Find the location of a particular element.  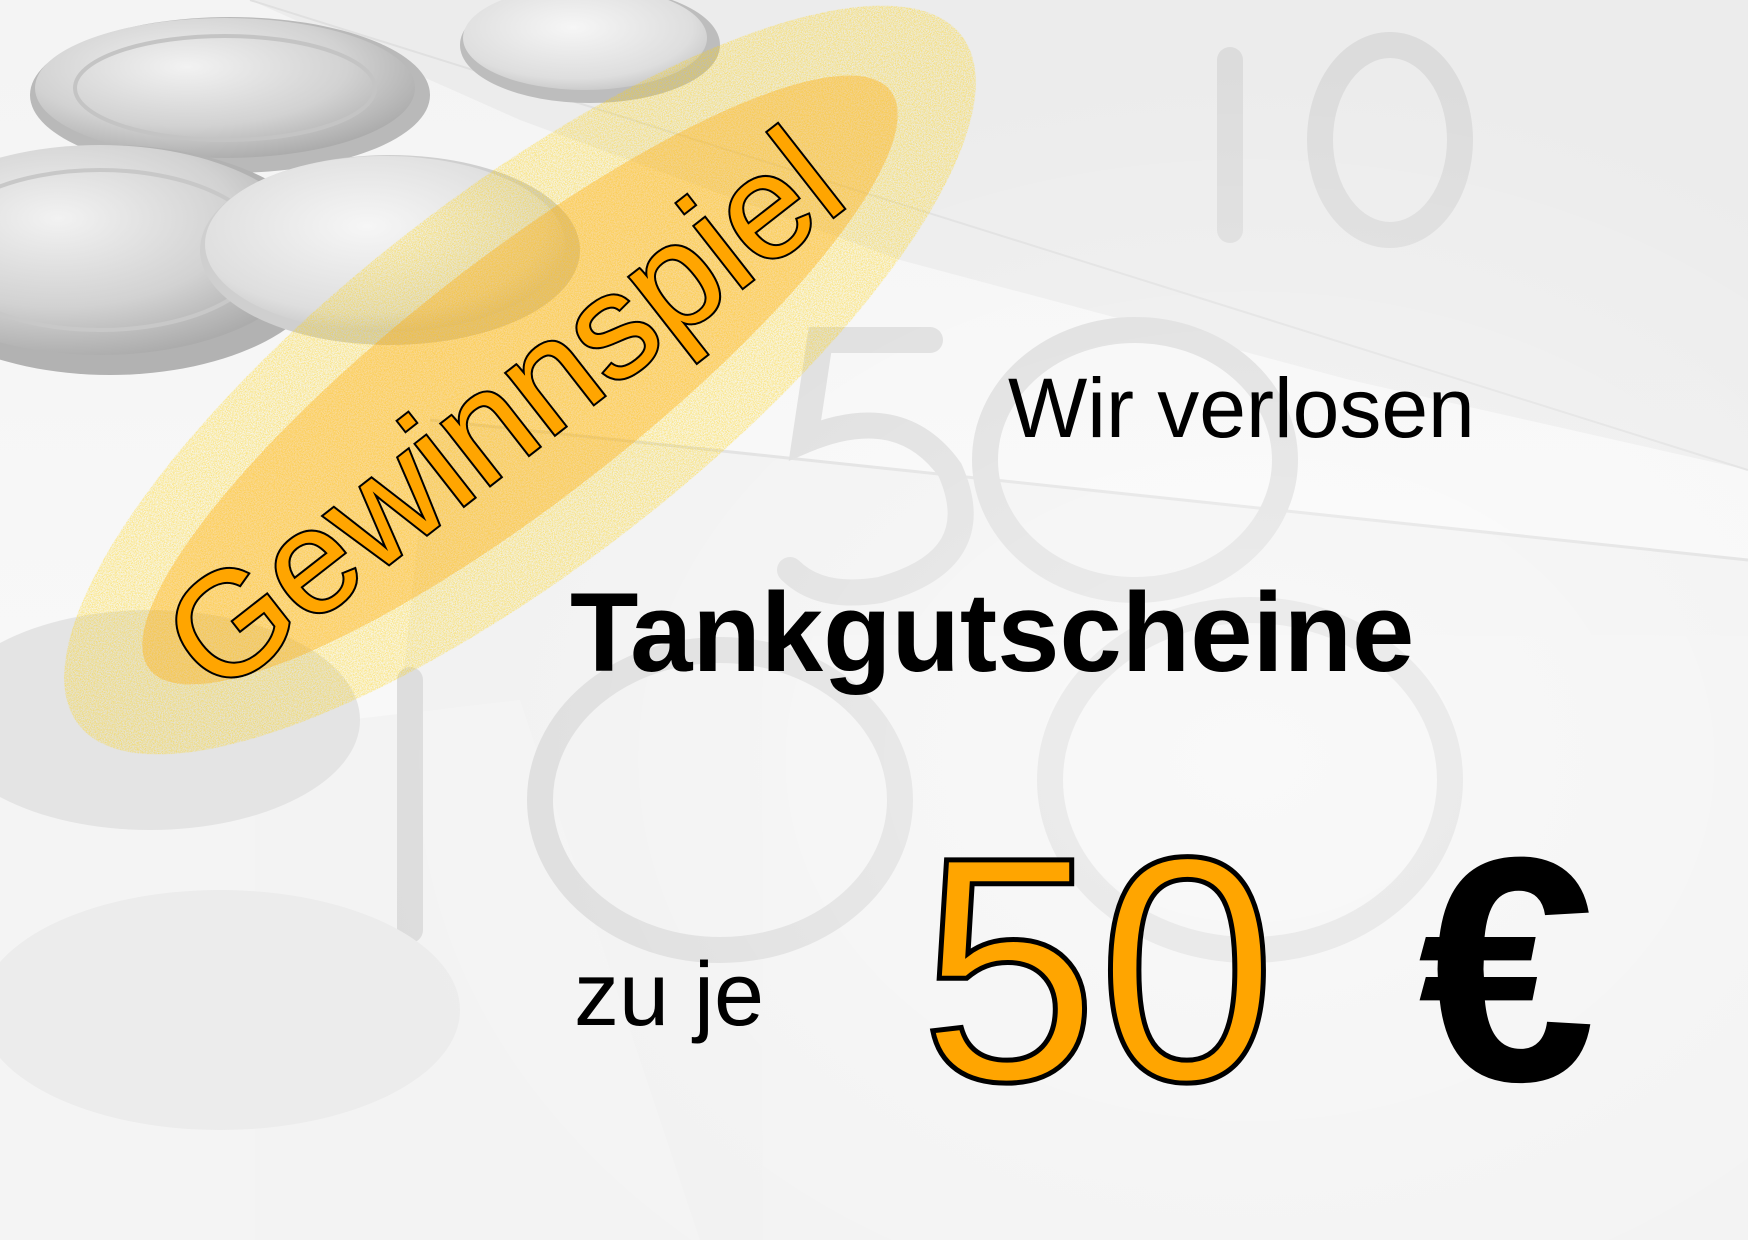

prize-title: Tankgutscheine is located at coordinates (992, 632).